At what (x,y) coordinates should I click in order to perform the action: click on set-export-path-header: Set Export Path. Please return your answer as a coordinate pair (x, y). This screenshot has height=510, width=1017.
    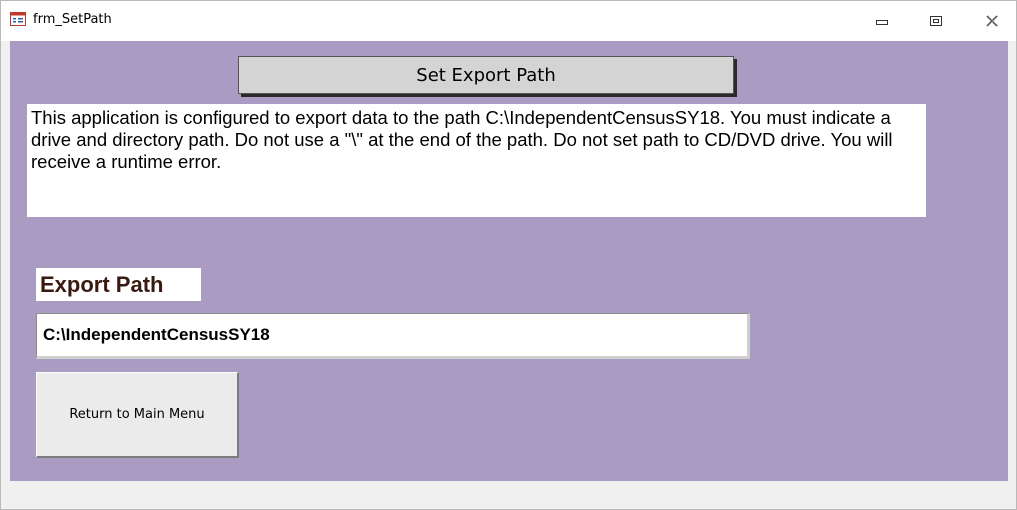
    Looking at the image, I should click on (486, 75).